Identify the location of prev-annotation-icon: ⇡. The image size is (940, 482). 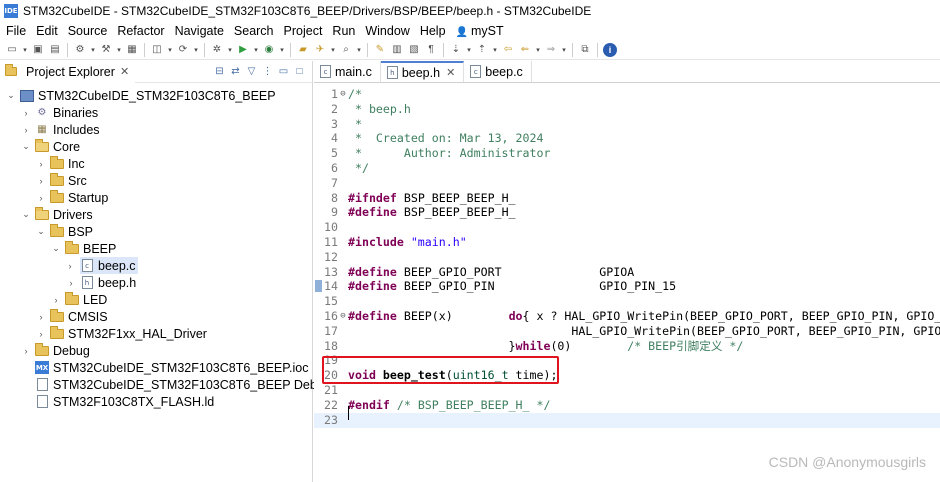
(482, 50).